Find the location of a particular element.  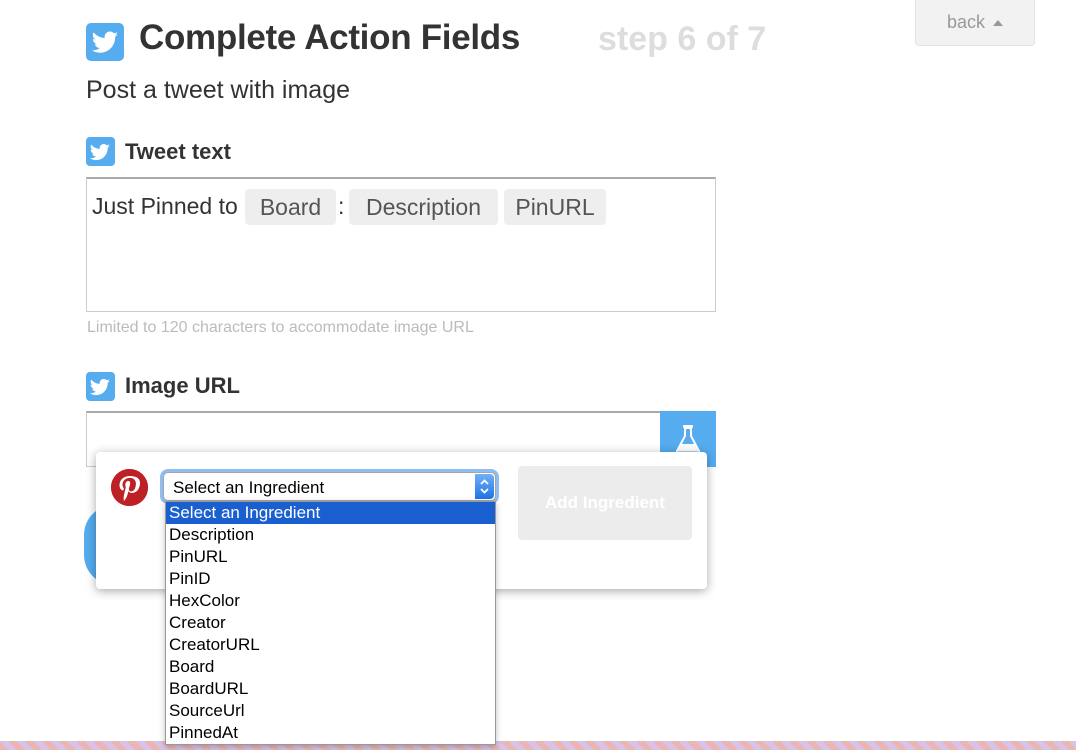

ingredient-option: HexColor is located at coordinates (330, 601).